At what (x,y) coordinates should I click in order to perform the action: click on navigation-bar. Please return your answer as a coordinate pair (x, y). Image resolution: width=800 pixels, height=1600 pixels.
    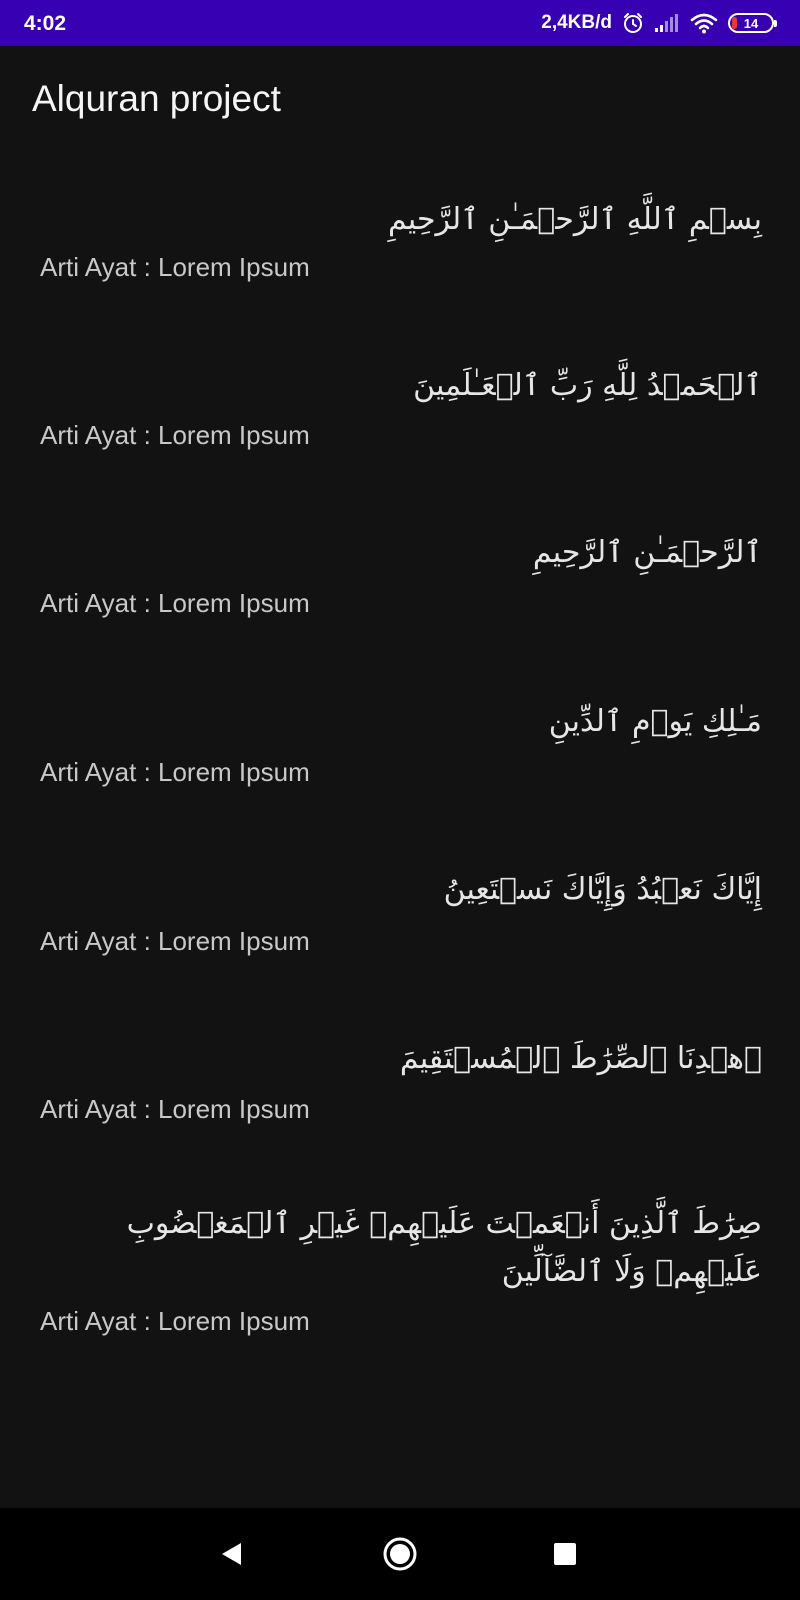
    Looking at the image, I should click on (400, 1554).